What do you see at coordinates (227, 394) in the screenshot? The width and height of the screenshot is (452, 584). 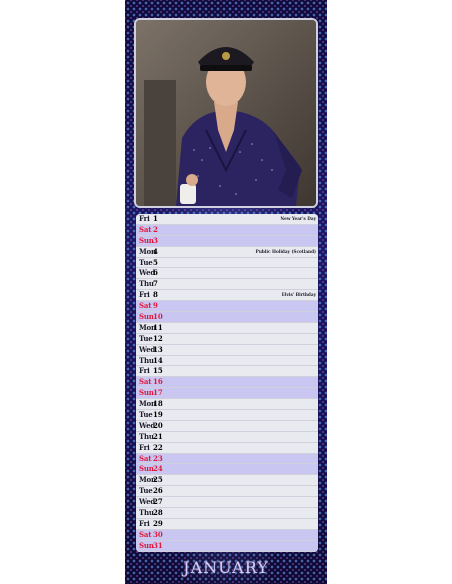 I see `day-row: Sun 17` at bounding box center [227, 394].